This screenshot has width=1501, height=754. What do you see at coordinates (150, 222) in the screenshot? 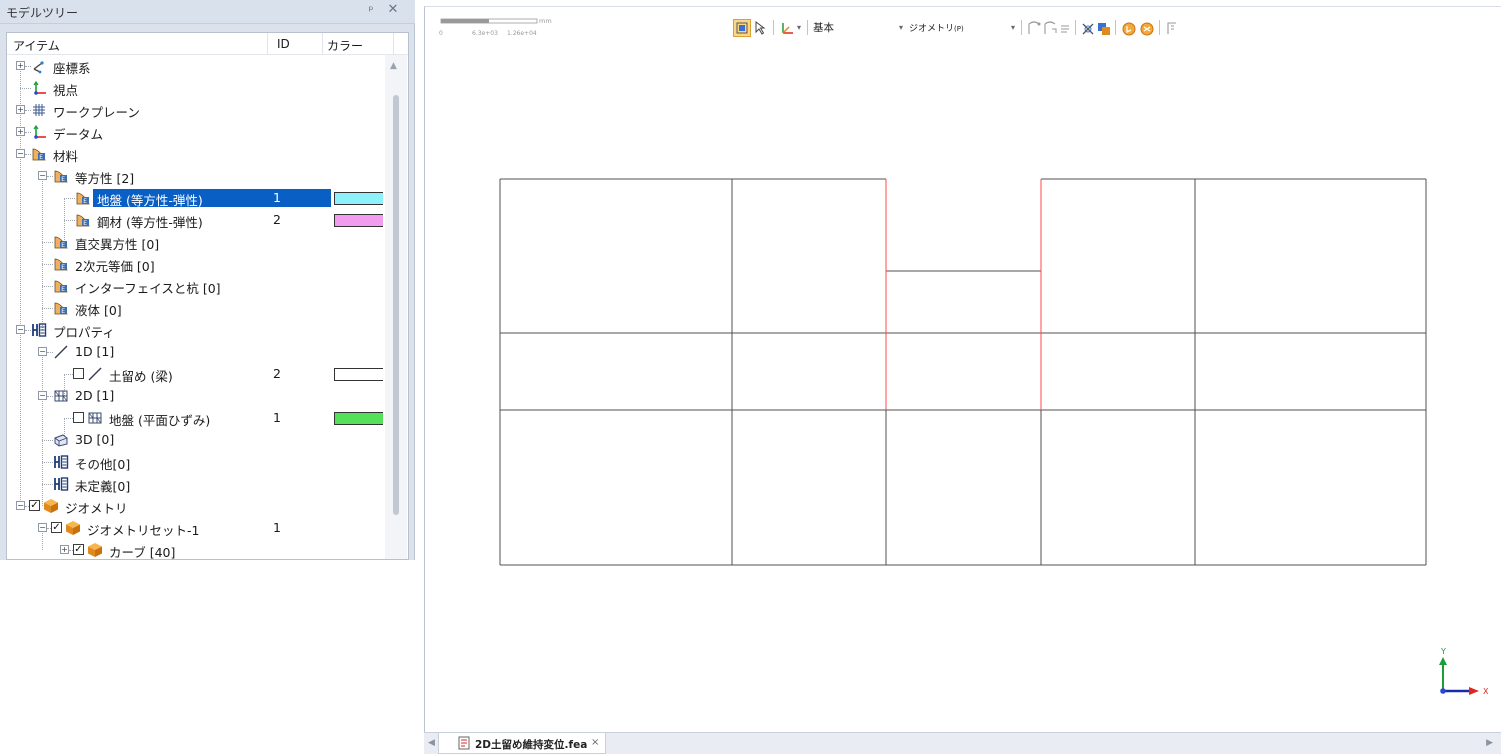
I see `tree-item-label: 鋼材 (等方性-弾性)` at bounding box center [150, 222].